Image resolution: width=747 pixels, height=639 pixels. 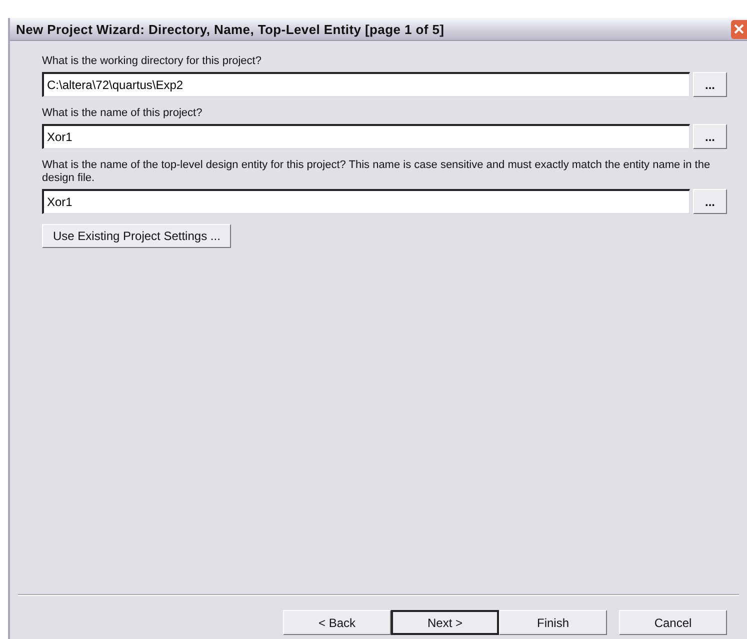 I want to click on wizard-button: Finish, so click(x=553, y=622).